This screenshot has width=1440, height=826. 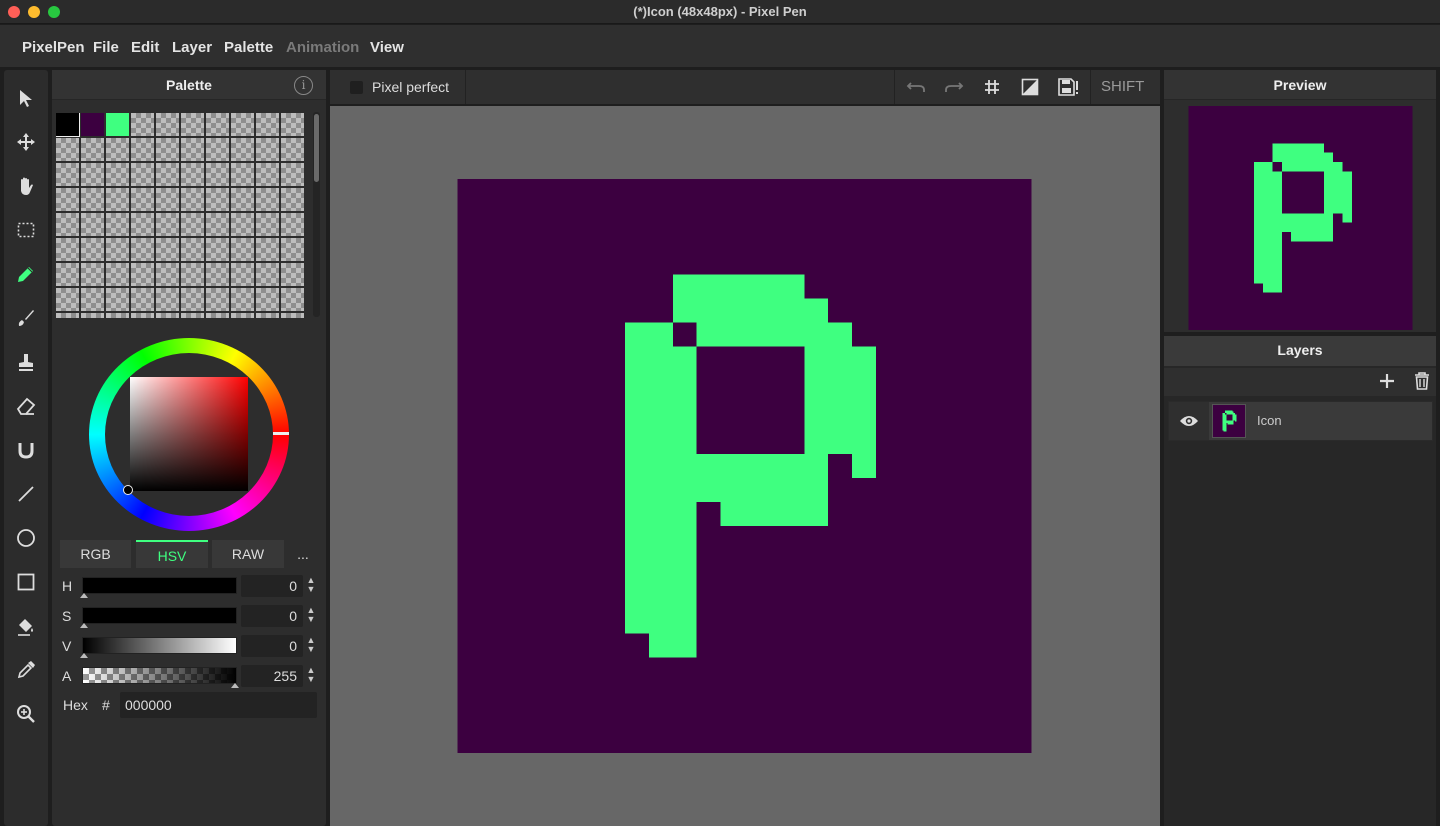 What do you see at coordinates (26, 142) in the screenshot?
I see `move-tool` at bounding box center [26, 142].